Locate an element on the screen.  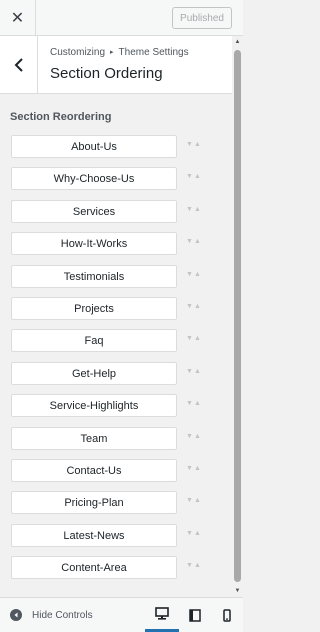
page-title: Section Ordering is located at coordinates (106, 73).